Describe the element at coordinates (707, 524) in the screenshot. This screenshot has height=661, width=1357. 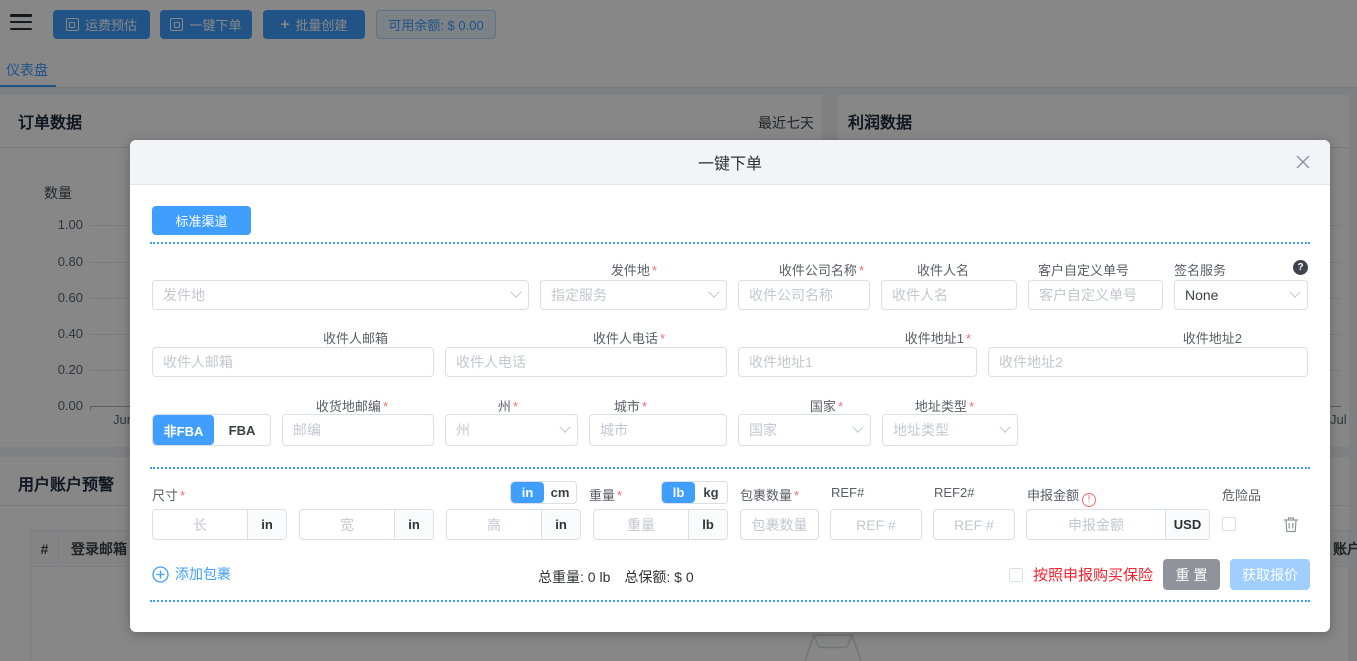
I see `weight-unit: lb` at that location.